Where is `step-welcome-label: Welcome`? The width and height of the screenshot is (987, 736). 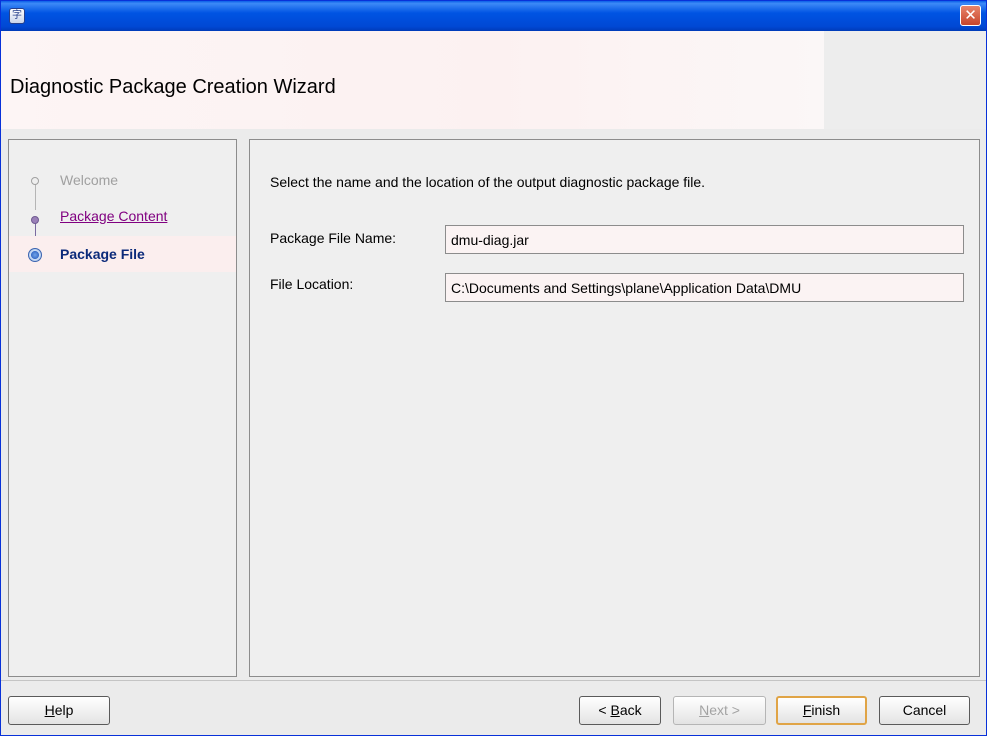
step-welcome-label: Welcome is located at coordinates (89, 180).